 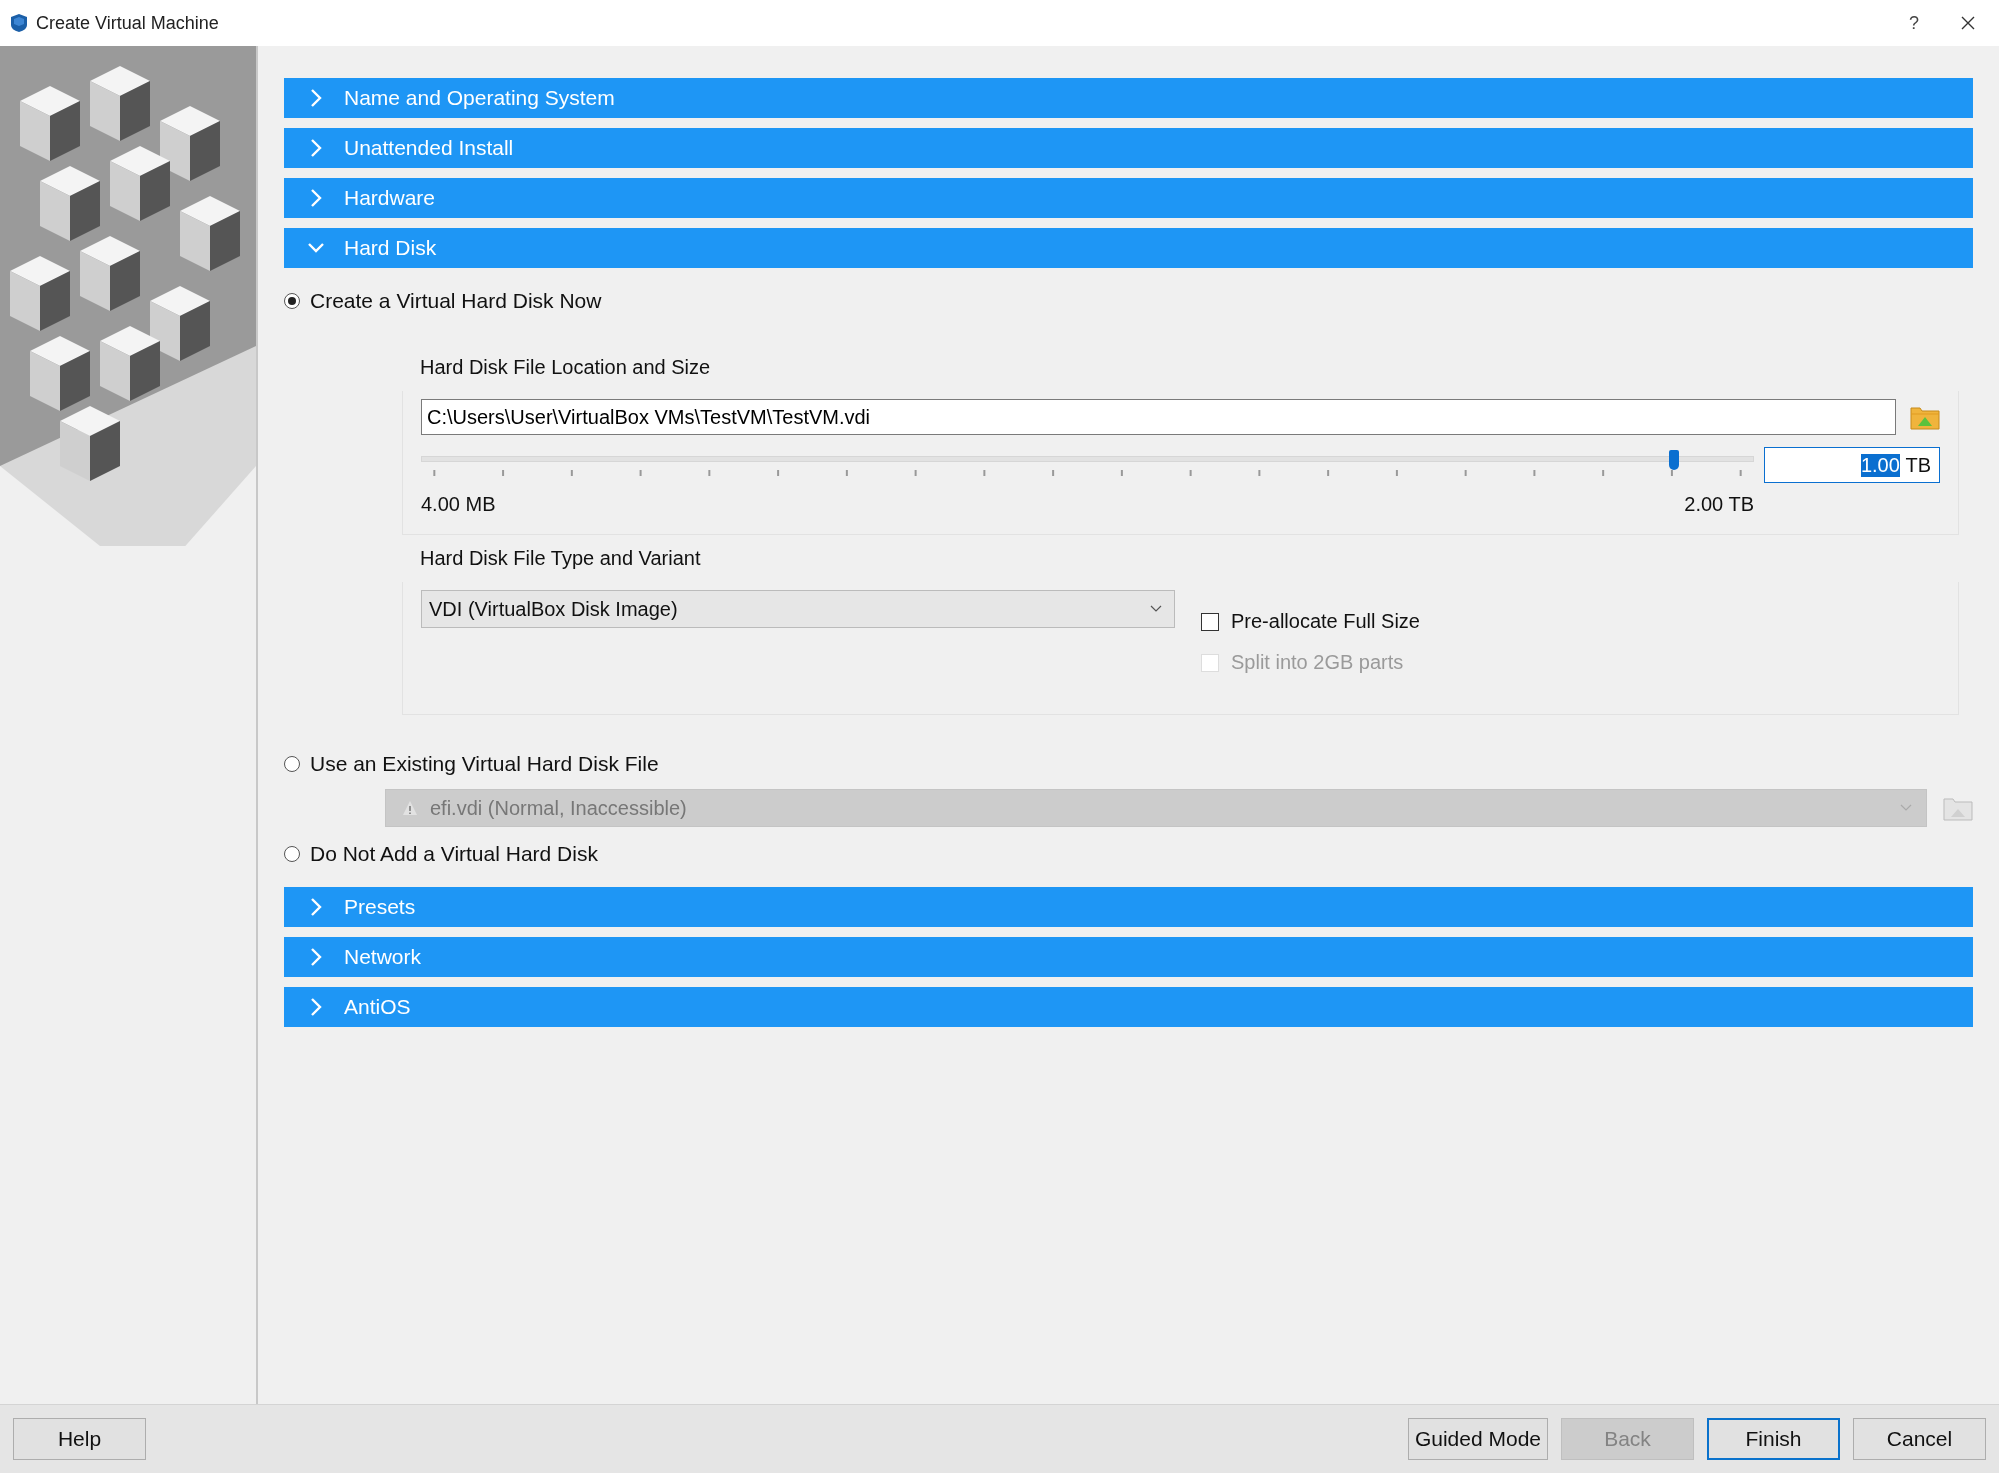 I want to click on section-header: Network, so click(x=1128, y=957).